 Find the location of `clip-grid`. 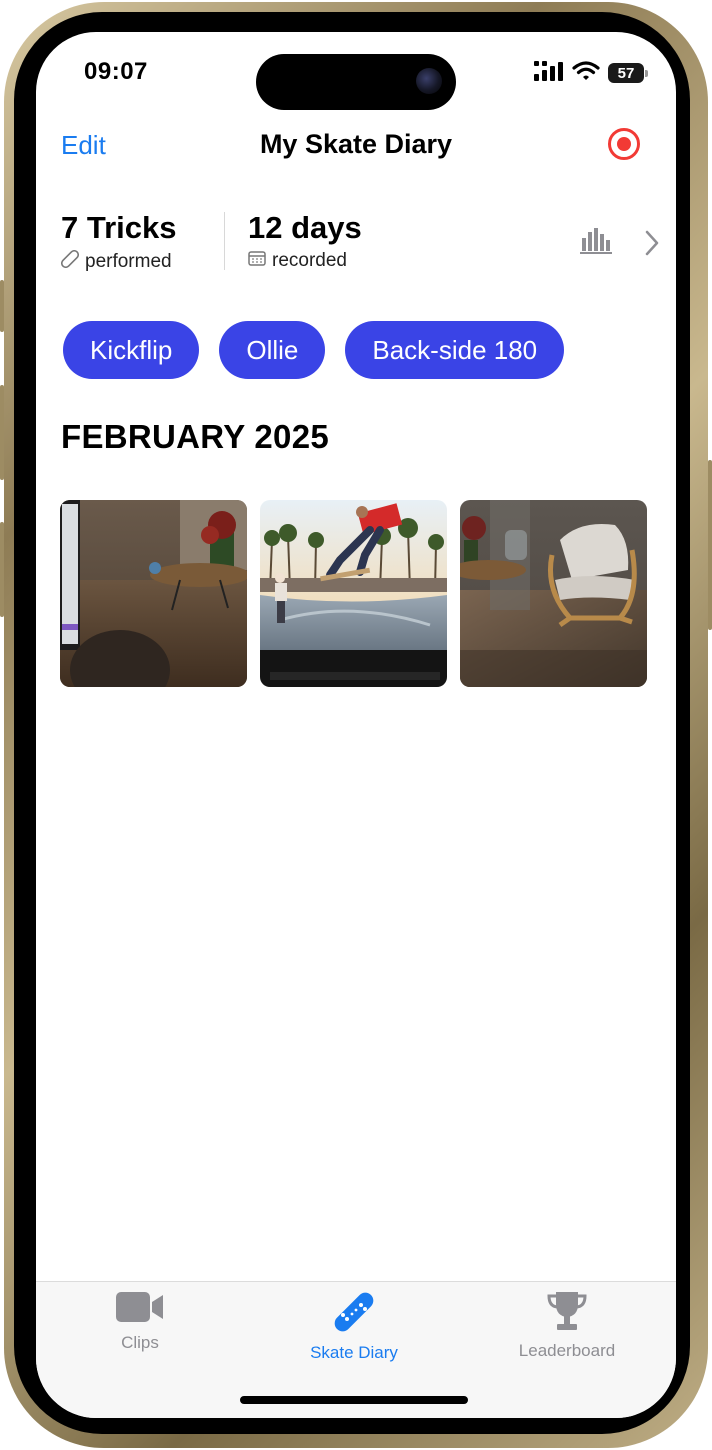

clip-grid is located at coordinates (353, 593).